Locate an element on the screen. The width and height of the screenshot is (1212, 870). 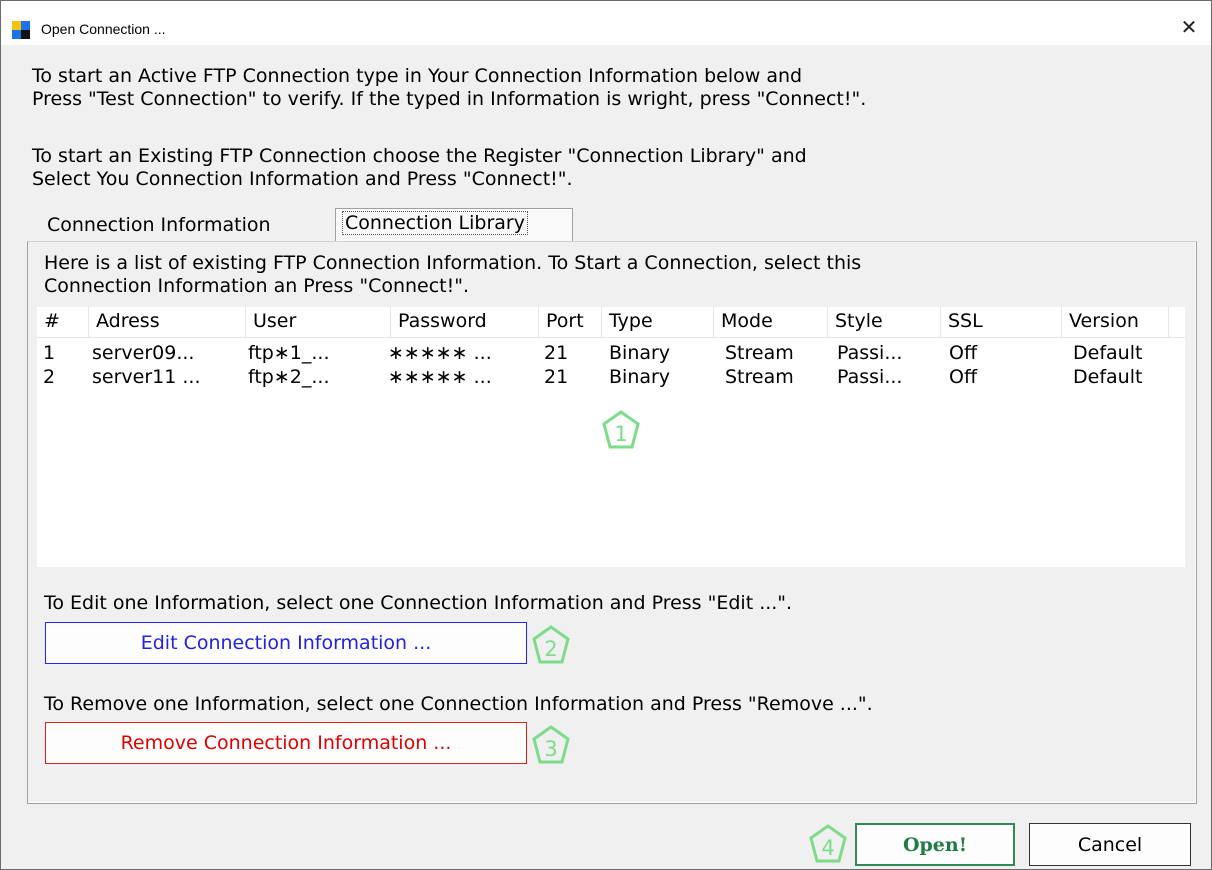
callout-3-pentagon-icon: 3 is located at coordinates (551, 744).